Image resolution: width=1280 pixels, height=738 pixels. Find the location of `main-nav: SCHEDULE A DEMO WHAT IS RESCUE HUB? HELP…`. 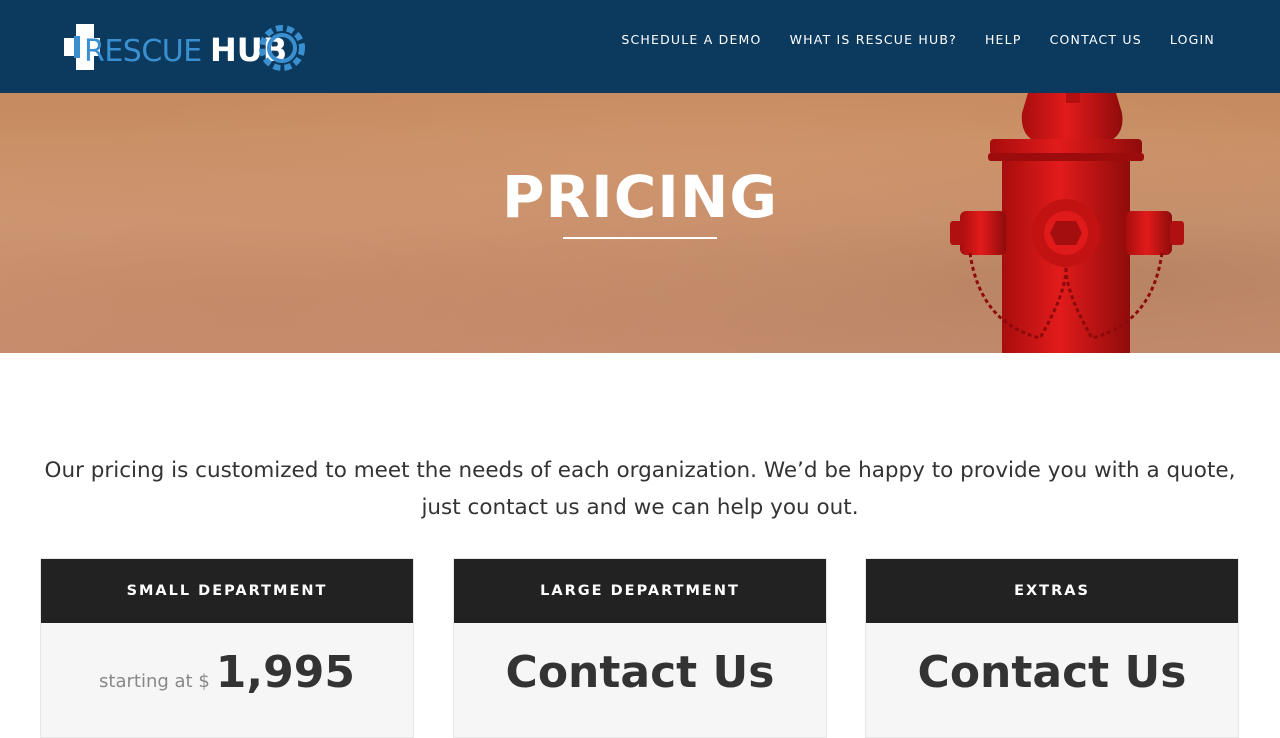

main-nav: SCHEDULE A DEMO WHAT IS RESCUE HUB? HELP… is located at coordinates (918, 39).